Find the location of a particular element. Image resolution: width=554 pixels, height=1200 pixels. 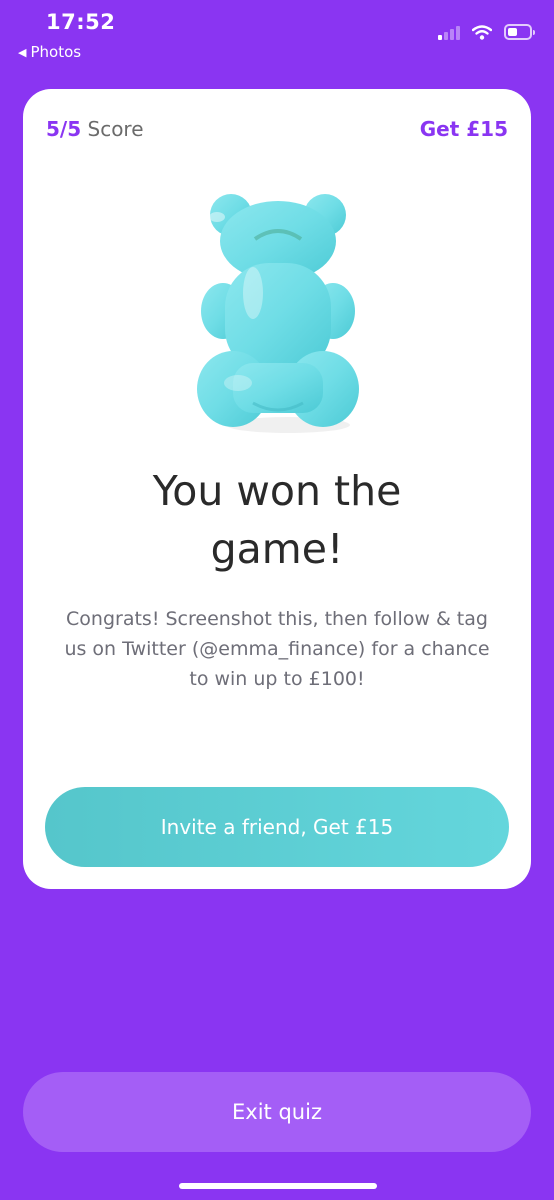

back-to-photos-link: ◀ Photos is located at coordinates (49, 52).